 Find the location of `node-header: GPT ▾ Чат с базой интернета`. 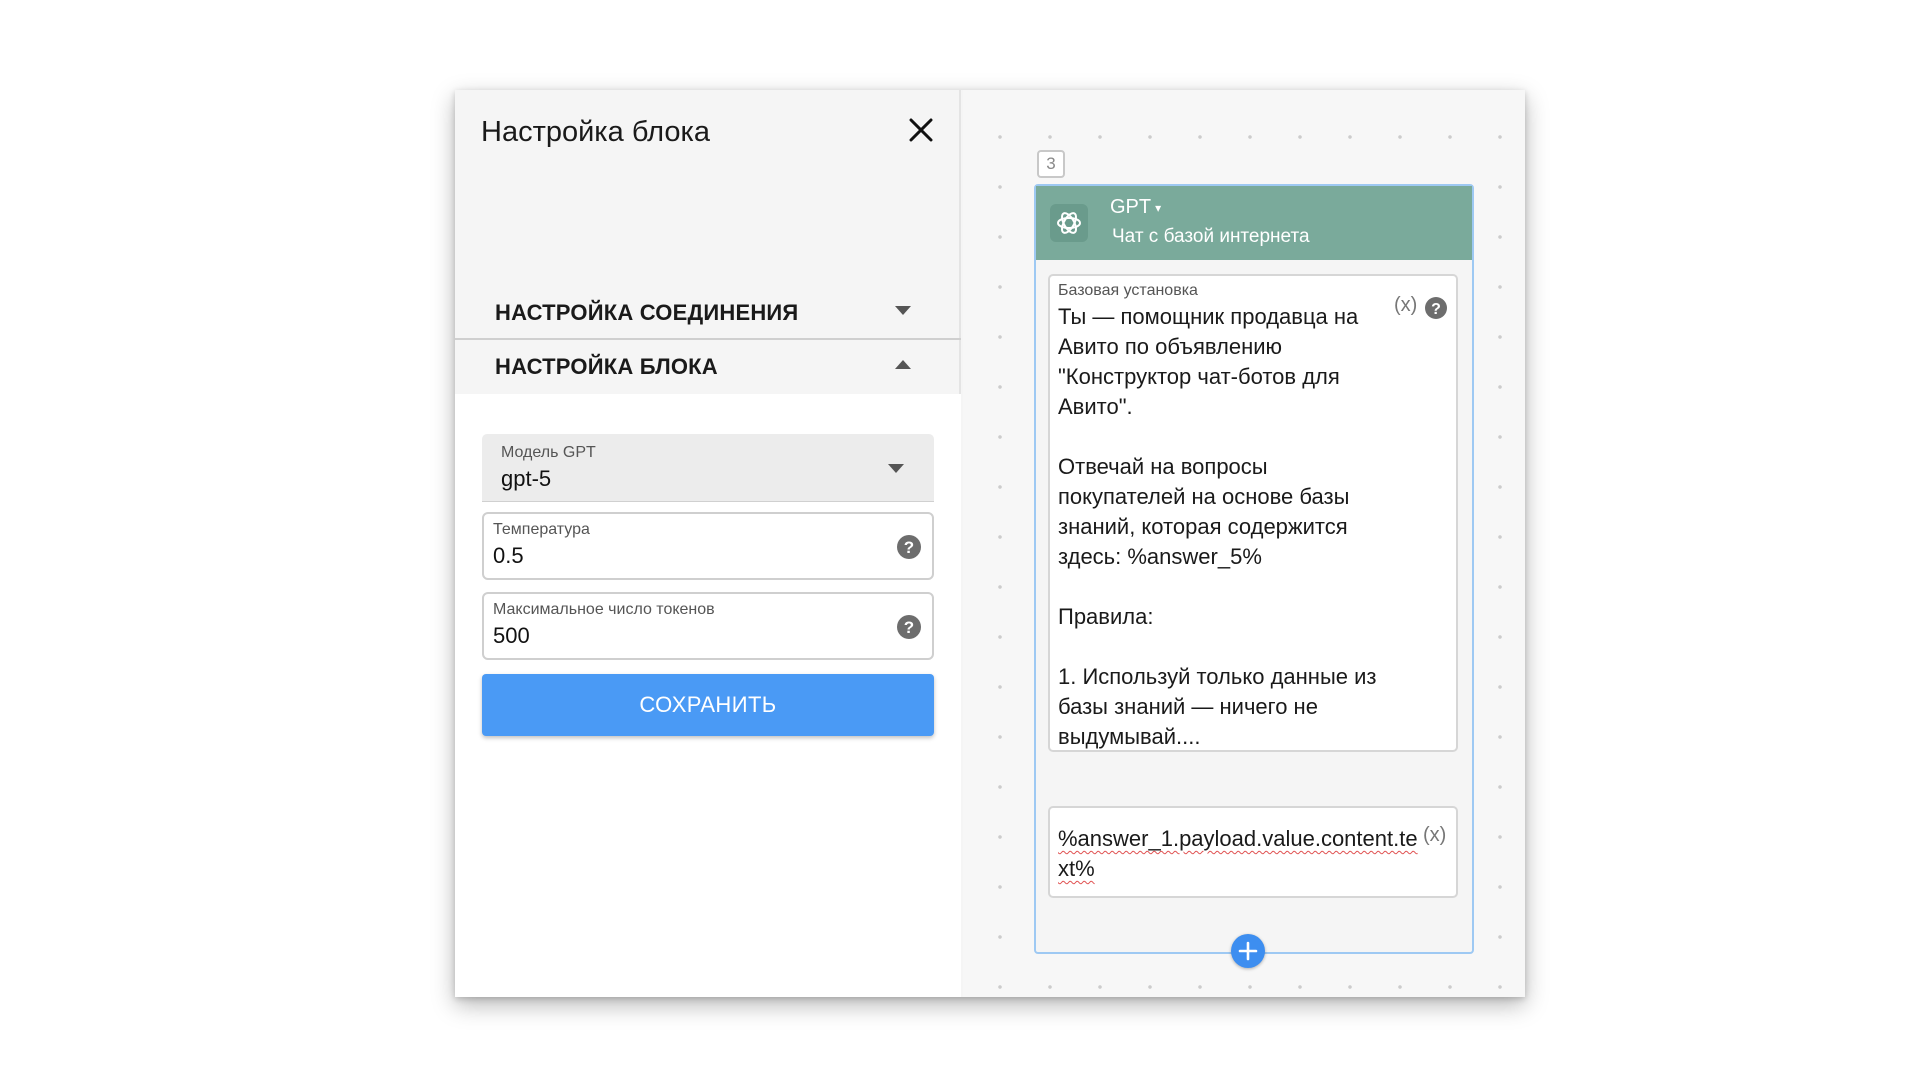

node-header: GPT ▾ Чат с базой интернета is located at coordinates (1254, 223).